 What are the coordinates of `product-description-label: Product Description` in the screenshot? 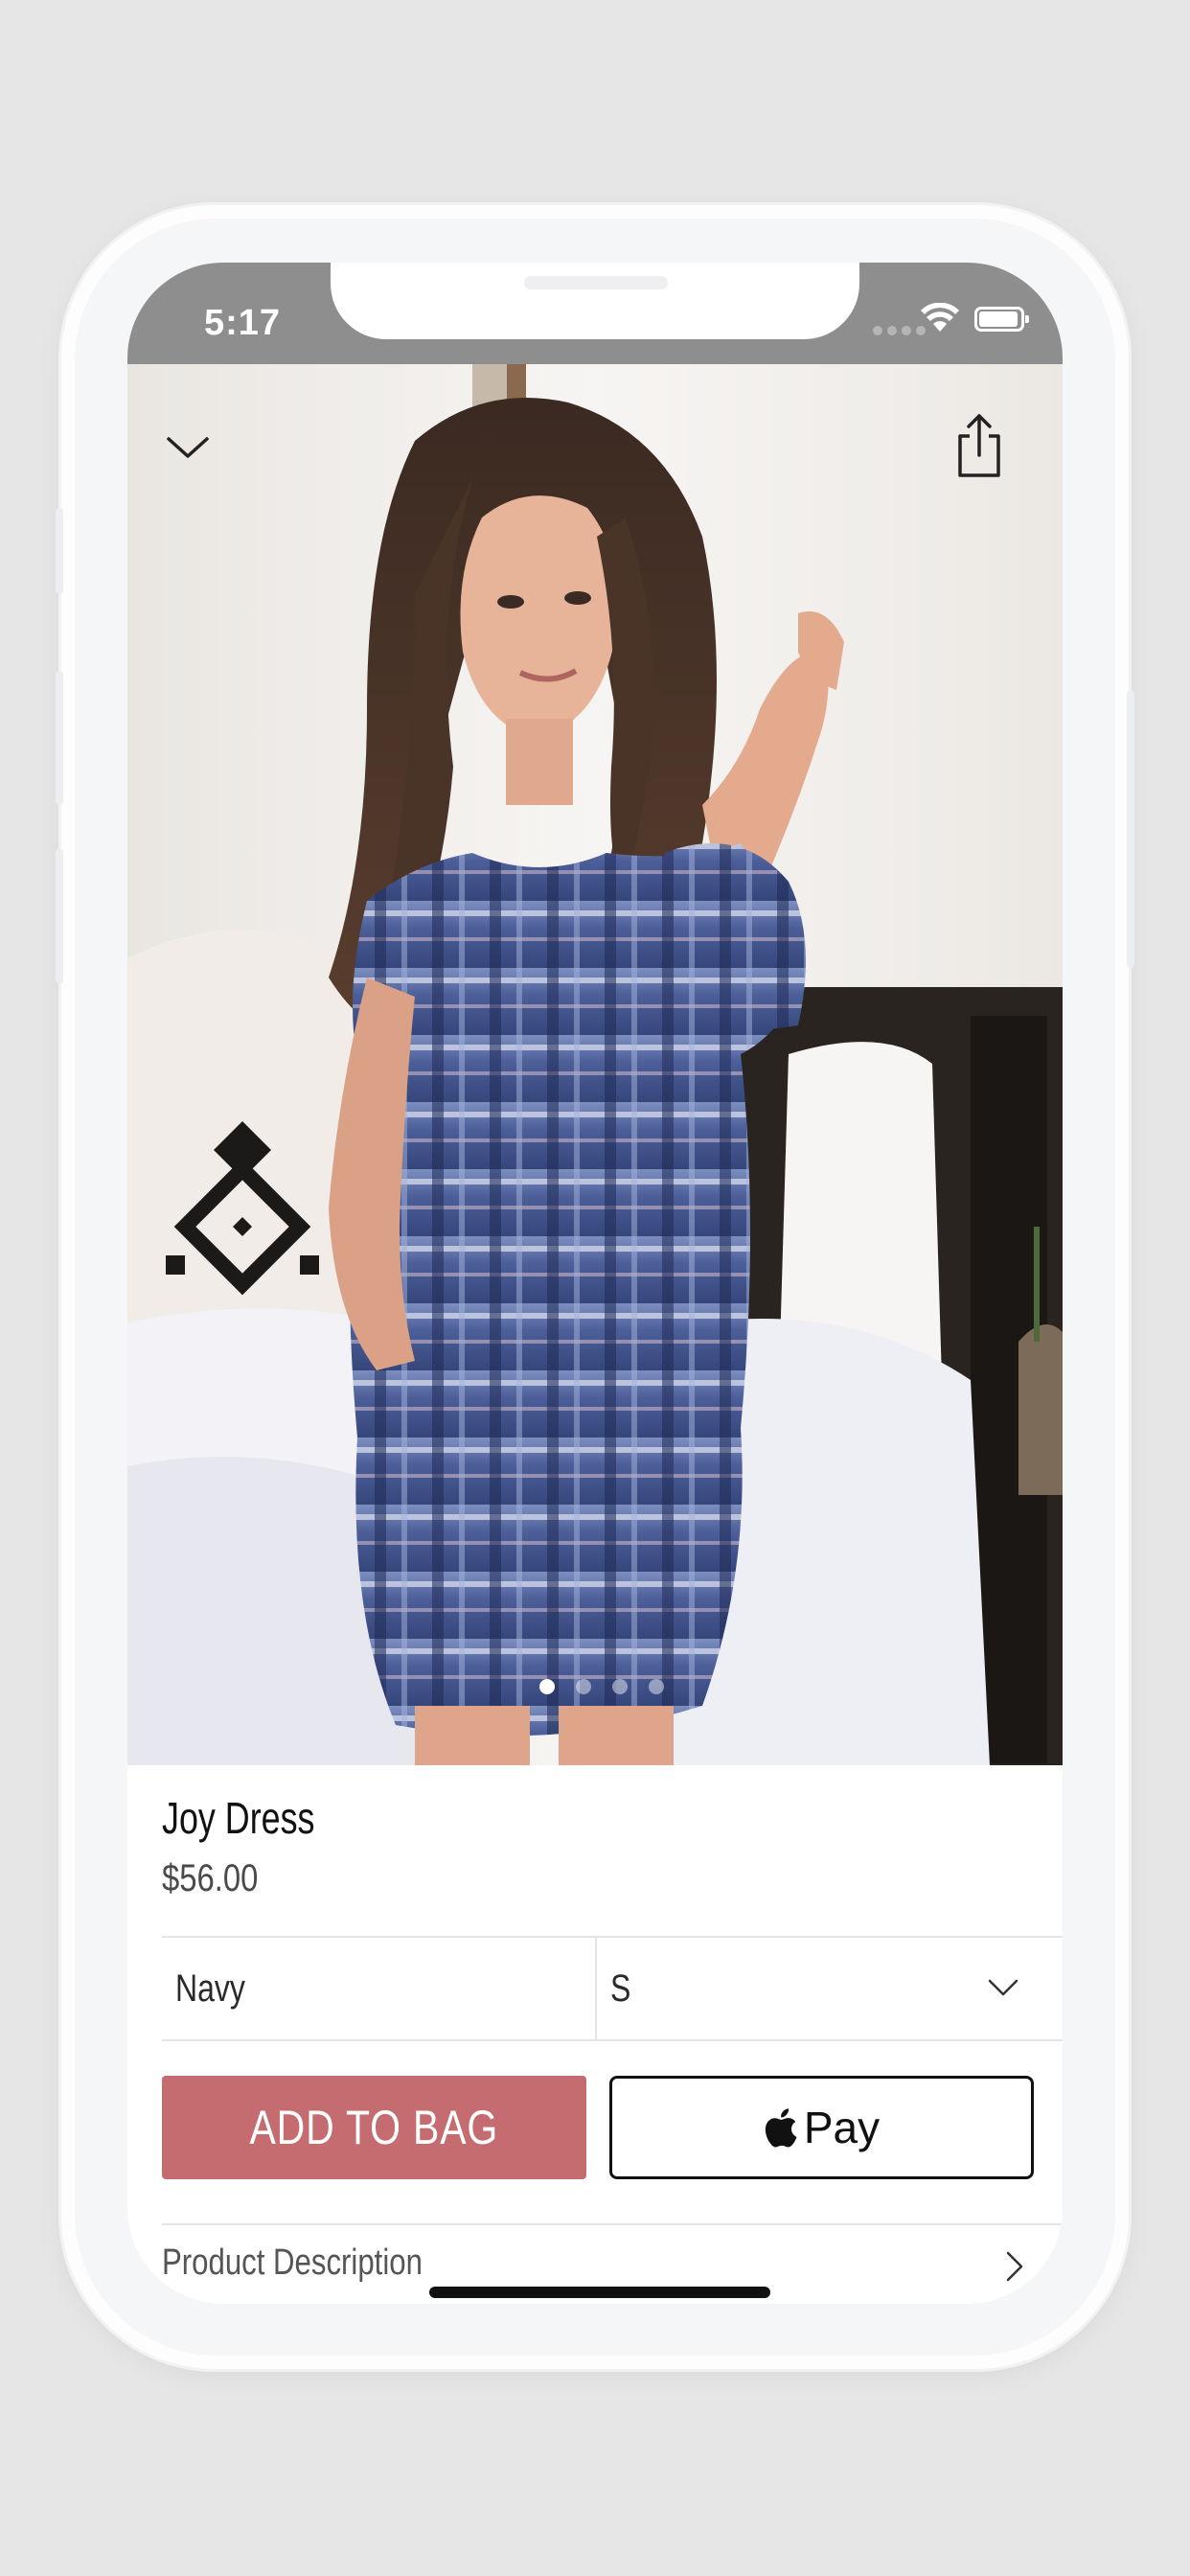 It's located at (293, 2262).